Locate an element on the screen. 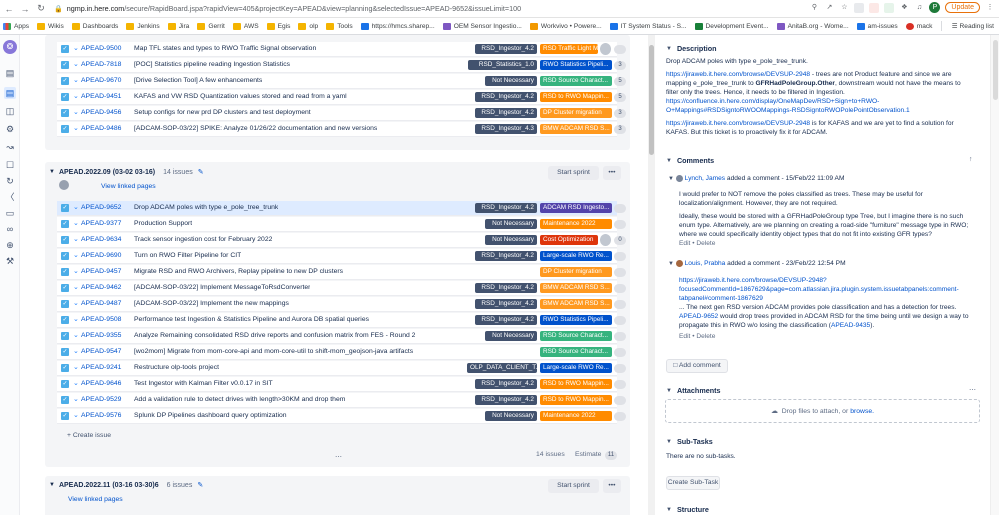 This screenshot has width=999, height=515. issue-key-link: APEAD-9652 is located at coordinates (101, 207).